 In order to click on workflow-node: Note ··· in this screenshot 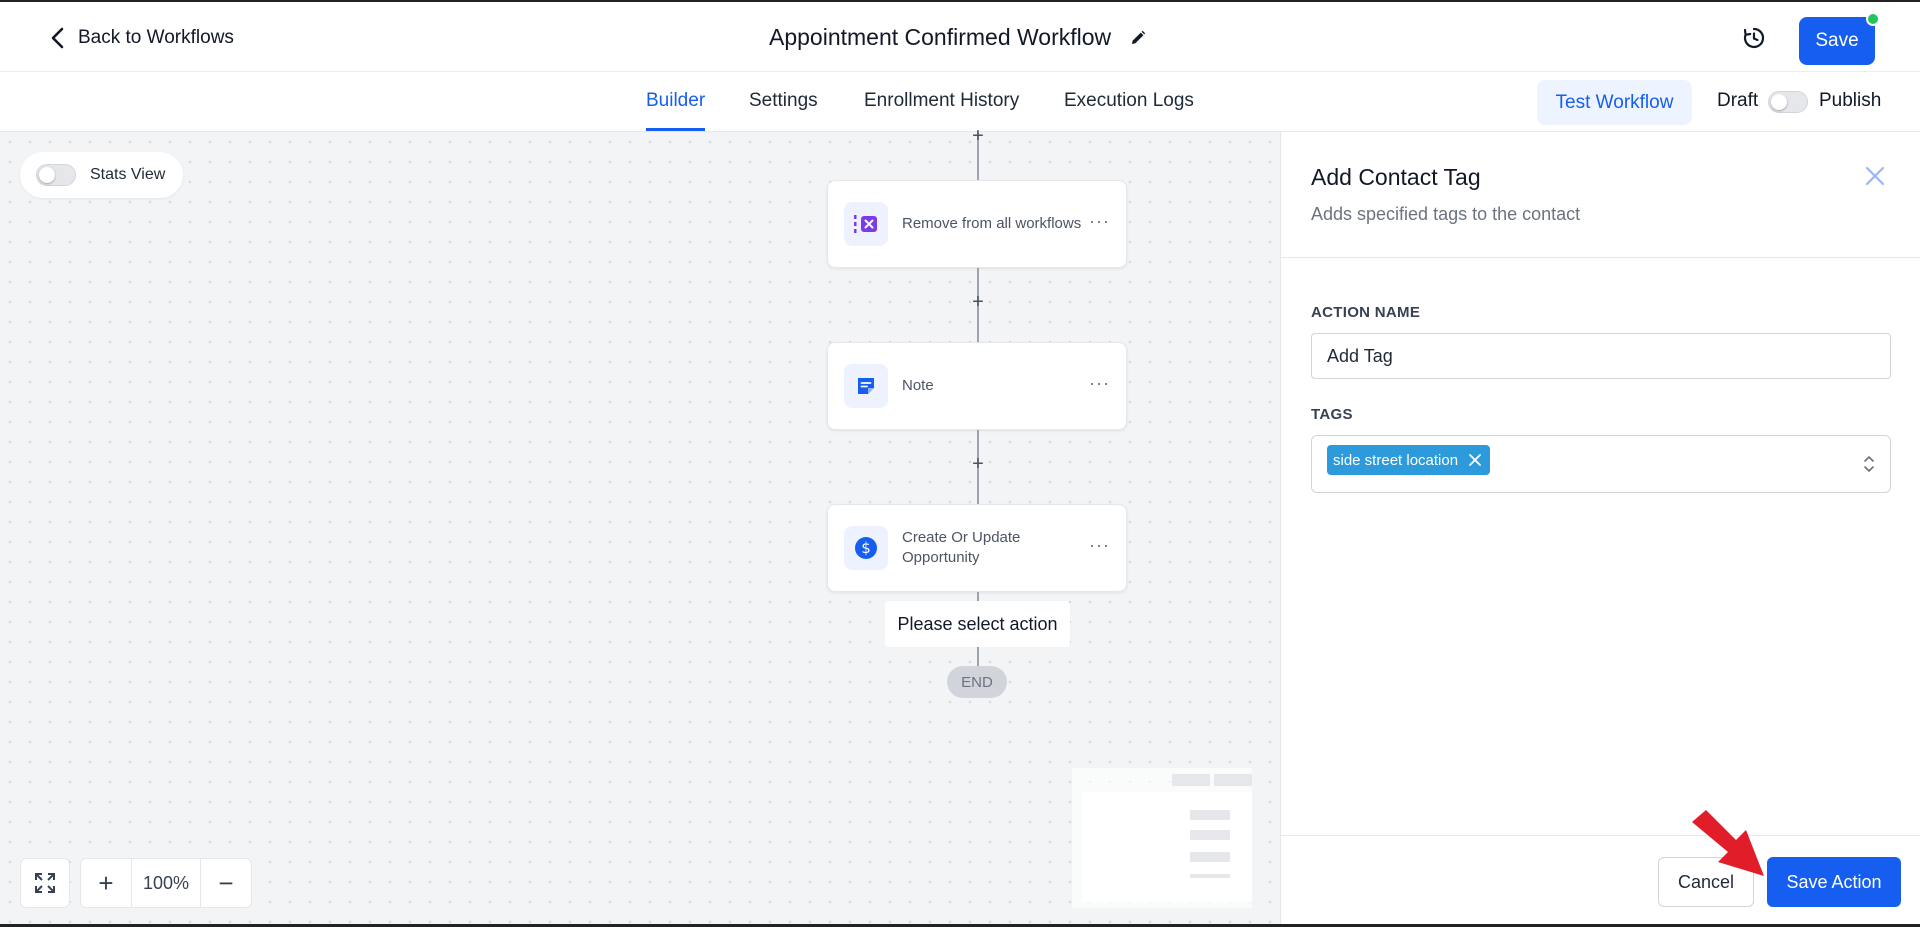, I will do `click(977, 386)`.